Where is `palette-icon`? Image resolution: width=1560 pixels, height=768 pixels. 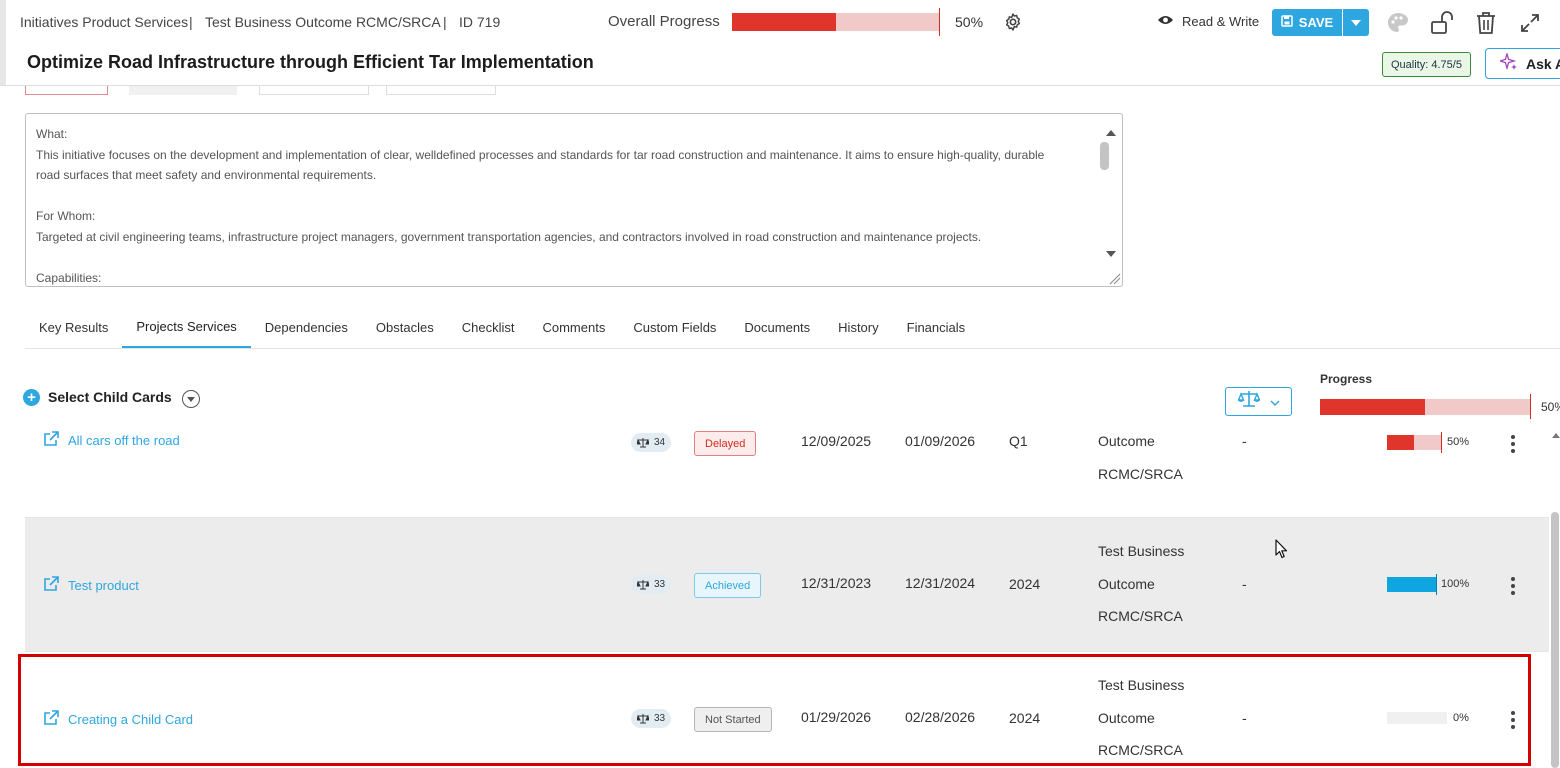 palette-icon is located at coordinates (1398, 23).